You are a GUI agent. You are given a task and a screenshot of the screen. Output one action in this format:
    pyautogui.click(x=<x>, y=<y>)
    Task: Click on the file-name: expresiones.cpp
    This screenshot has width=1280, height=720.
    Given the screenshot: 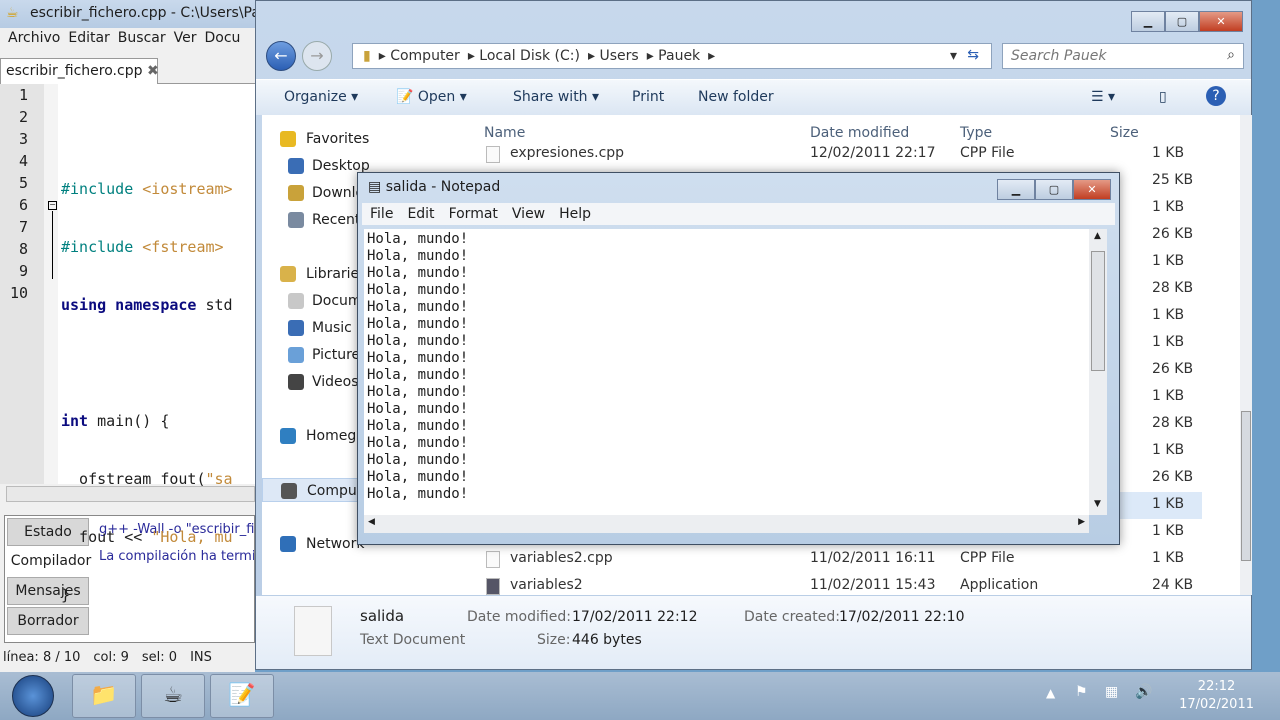 What is the action you would take?
    pyautogui.click(x=567, y=153)
    